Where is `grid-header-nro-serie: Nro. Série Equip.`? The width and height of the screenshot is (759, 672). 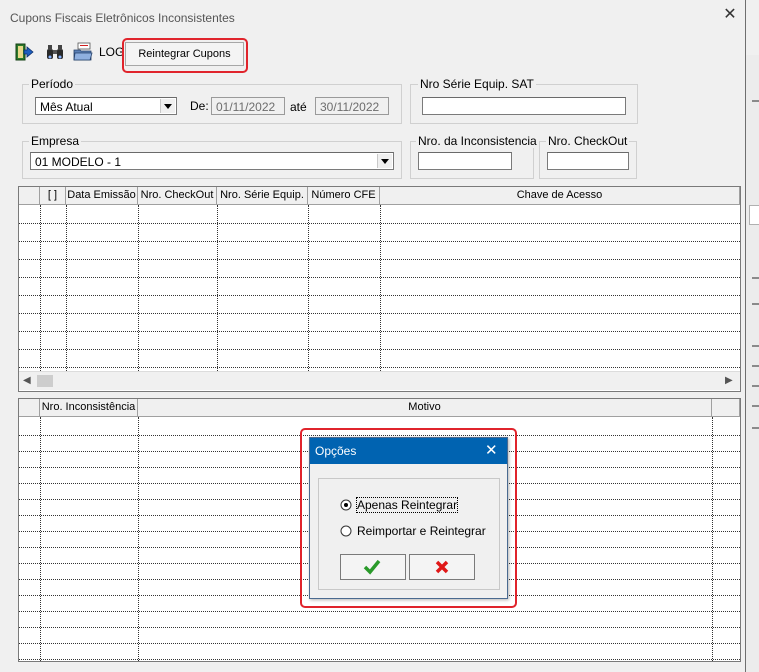 grid-header-nro-serie: Nro. Série Equip. is located at coordinates (262, 196).